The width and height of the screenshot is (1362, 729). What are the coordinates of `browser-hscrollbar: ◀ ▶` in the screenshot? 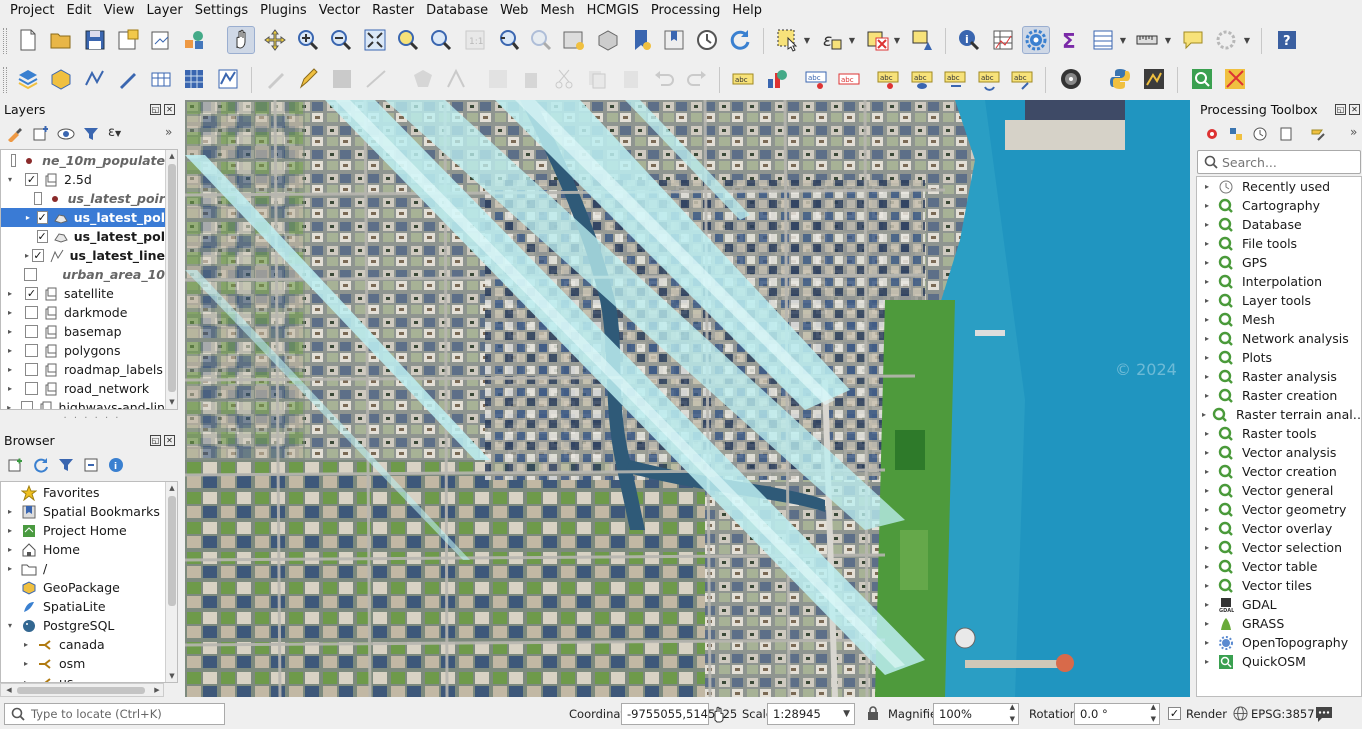 It's located at (82, 690).